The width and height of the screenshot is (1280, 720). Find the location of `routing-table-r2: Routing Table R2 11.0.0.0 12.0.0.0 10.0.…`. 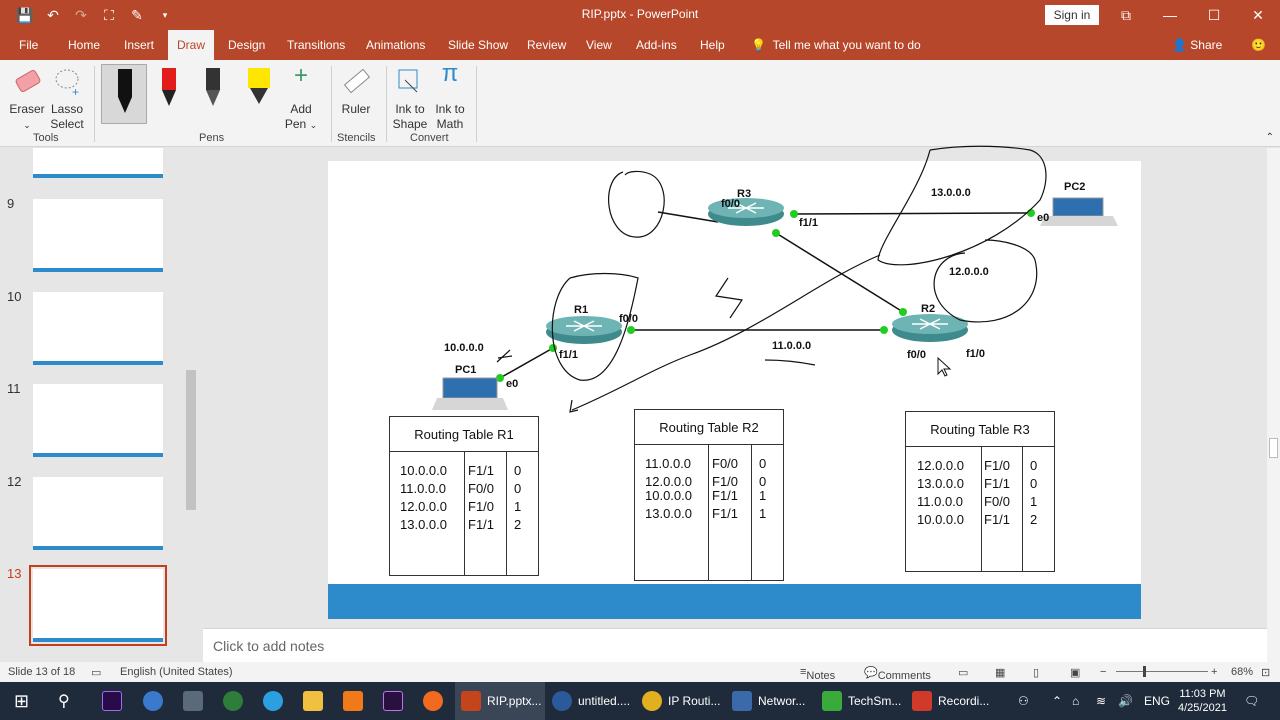

routing-table-r2: Routing Table R2 11.0.0.0 12.0.0.0 10.0.… is located at coordinates (709, 495).